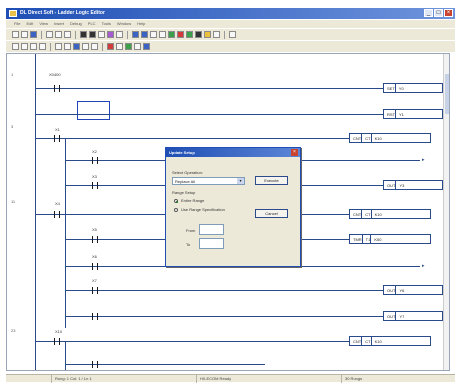  I want to click on open-file-icon, so click(24, 34).